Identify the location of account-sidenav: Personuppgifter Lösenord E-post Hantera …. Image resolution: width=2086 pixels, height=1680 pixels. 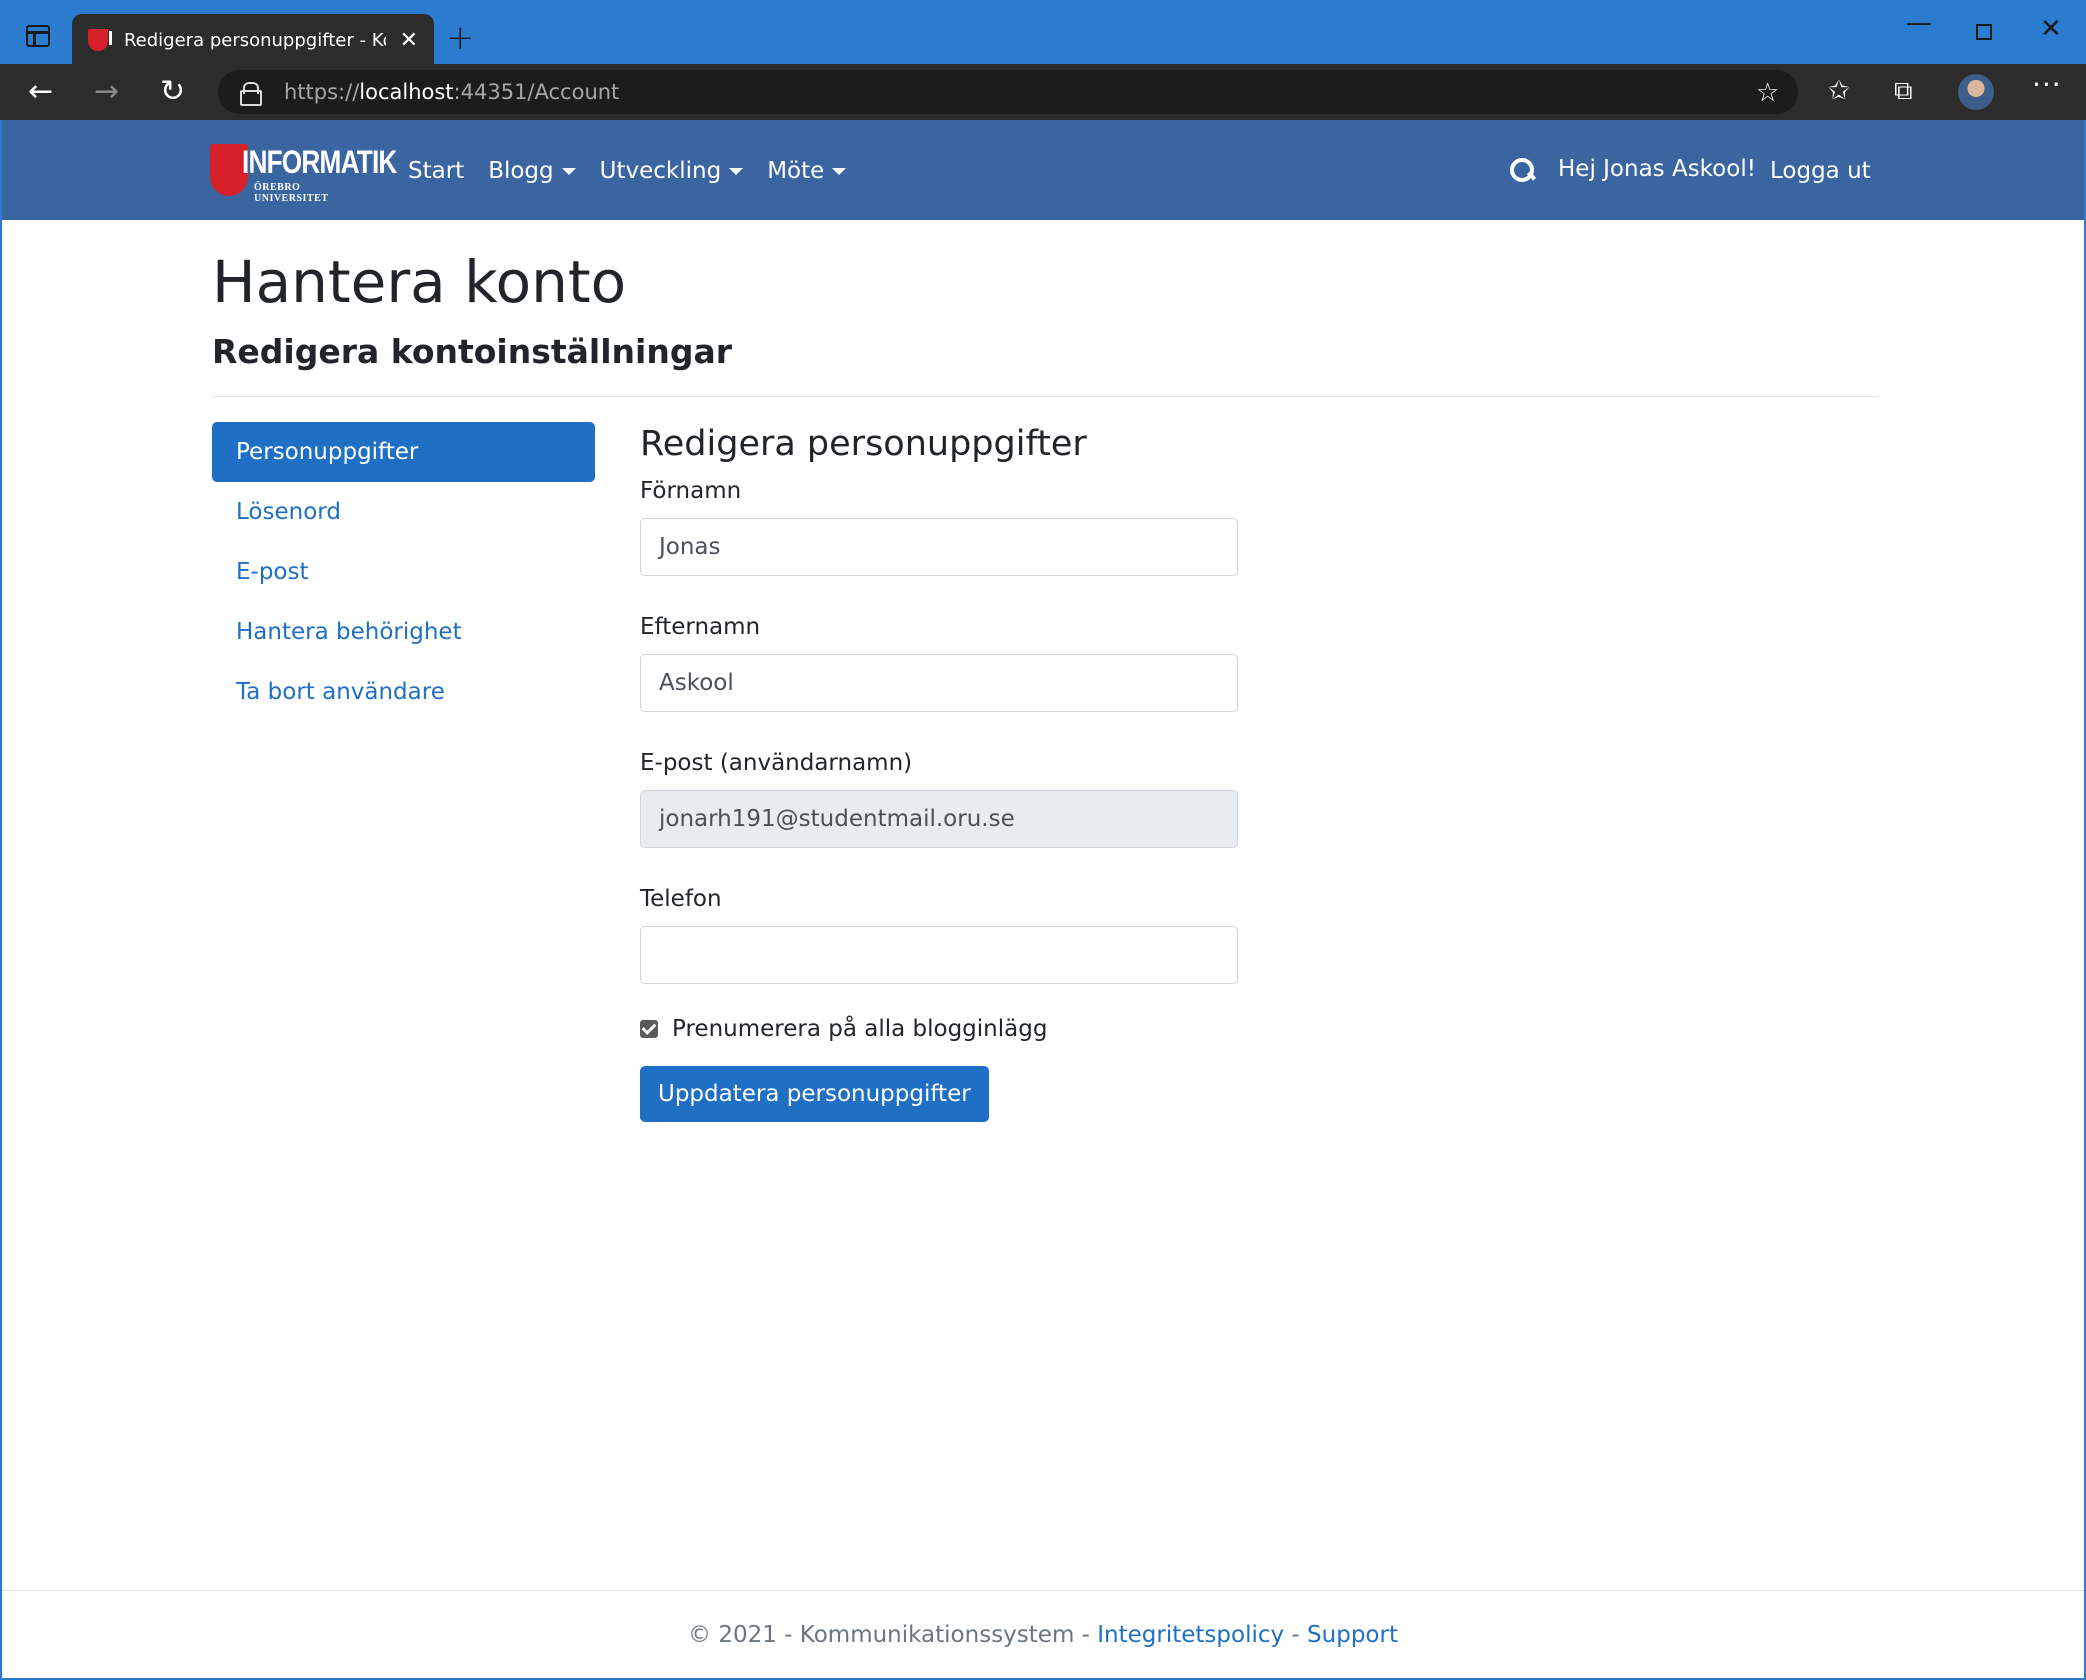
(403, 572).